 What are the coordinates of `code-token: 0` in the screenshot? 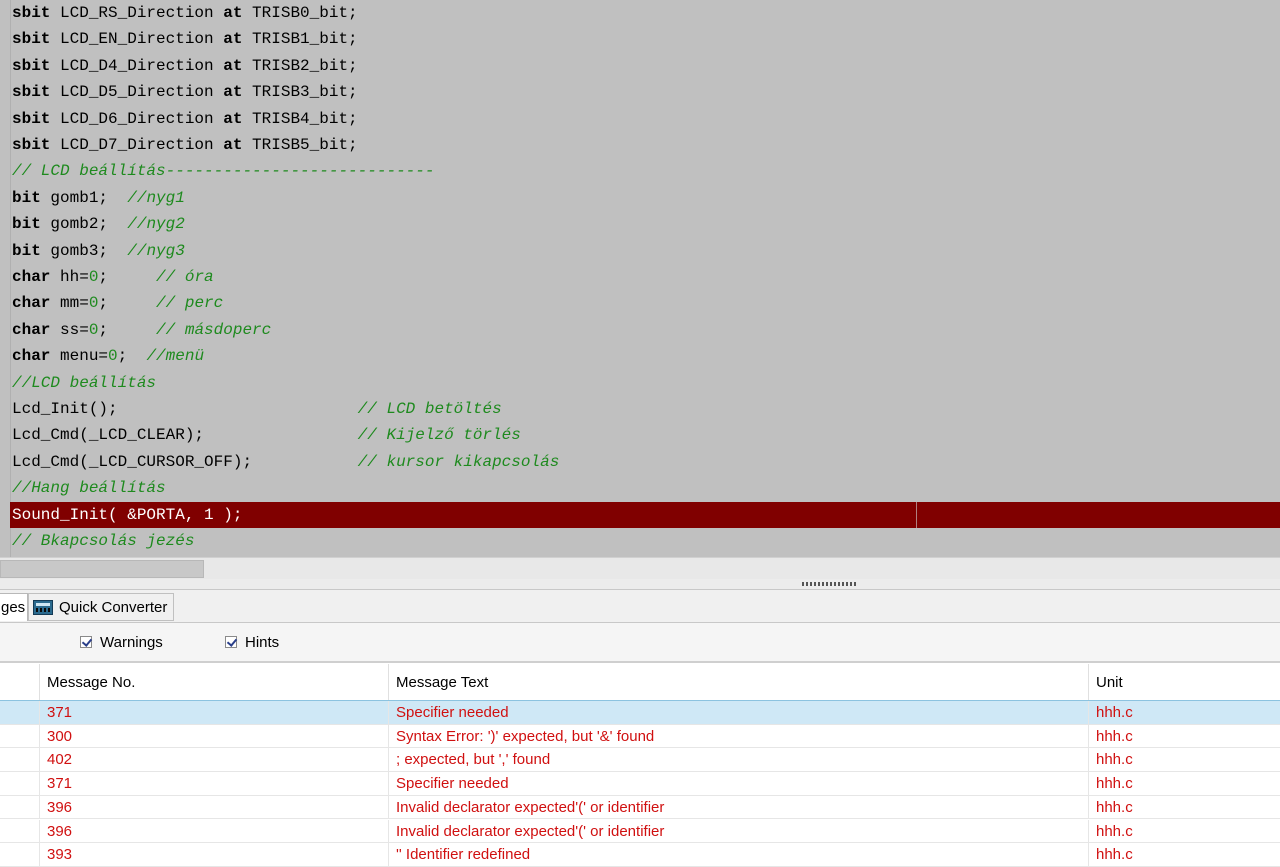 It's located at (93, 277).